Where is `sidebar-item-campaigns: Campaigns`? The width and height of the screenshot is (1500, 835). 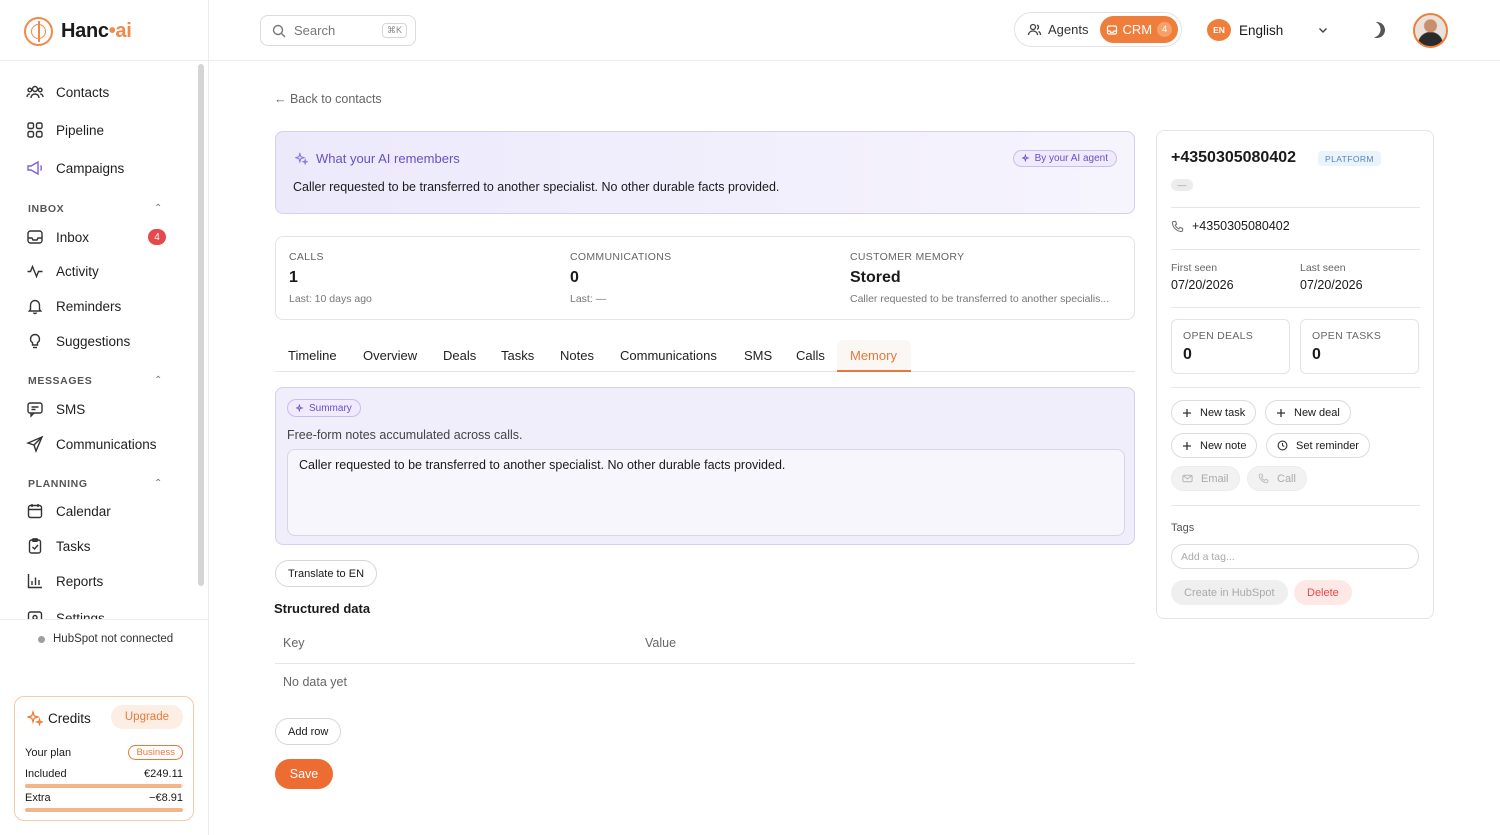 sidebar-item-campaigns: Campaigns is located at coordinates (75, 168).